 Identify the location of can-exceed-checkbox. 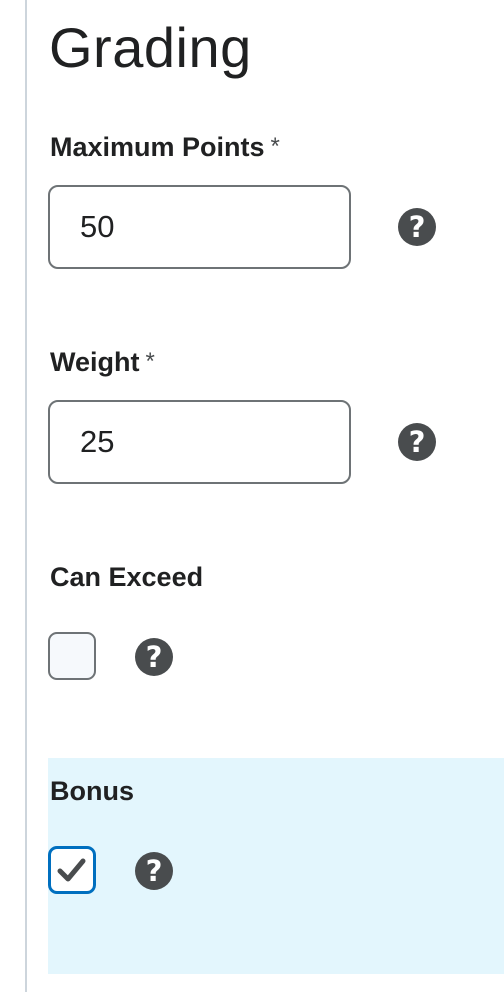
(72, 656).